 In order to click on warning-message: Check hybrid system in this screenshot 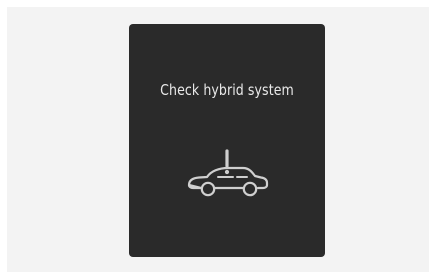, I will do `click(227, 90)`.